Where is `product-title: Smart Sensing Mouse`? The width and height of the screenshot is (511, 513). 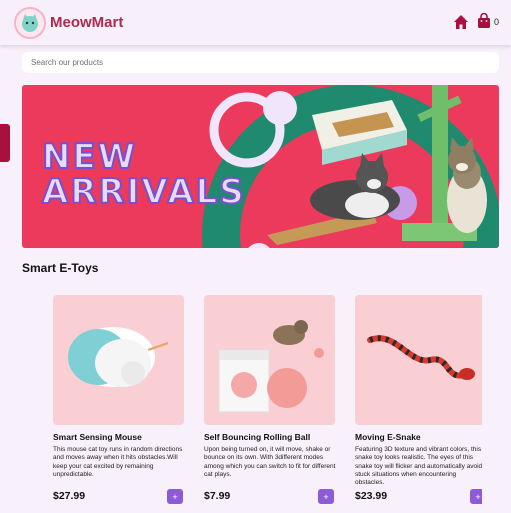 product-title: Smart Sensing Mouse is located at coordinates (97, 437).